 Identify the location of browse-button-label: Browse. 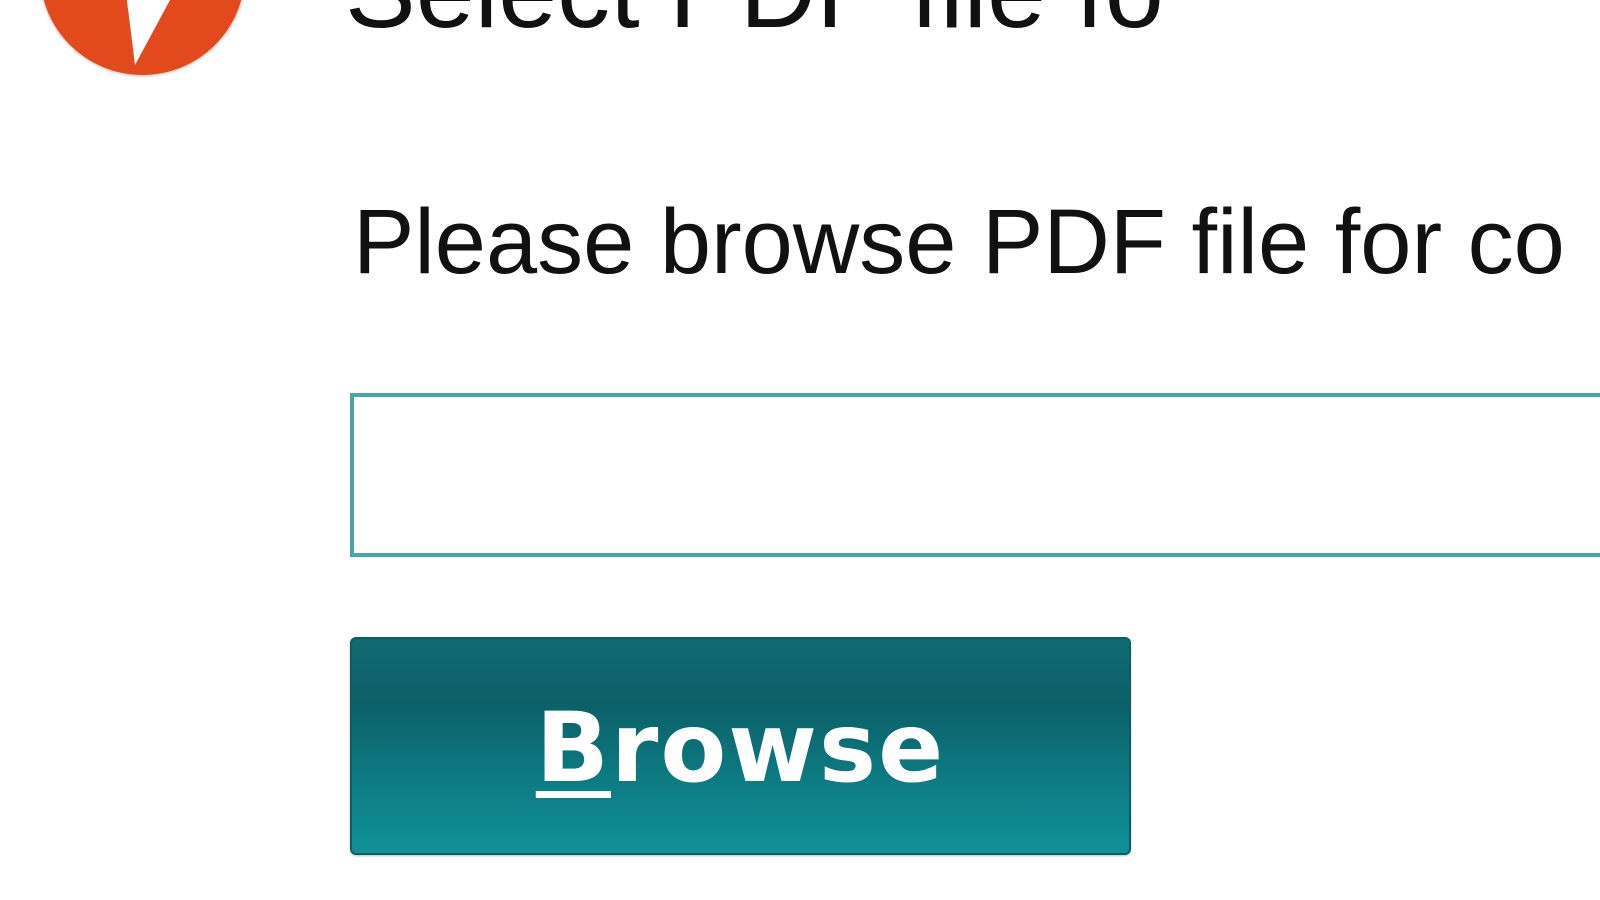
(740, 748).